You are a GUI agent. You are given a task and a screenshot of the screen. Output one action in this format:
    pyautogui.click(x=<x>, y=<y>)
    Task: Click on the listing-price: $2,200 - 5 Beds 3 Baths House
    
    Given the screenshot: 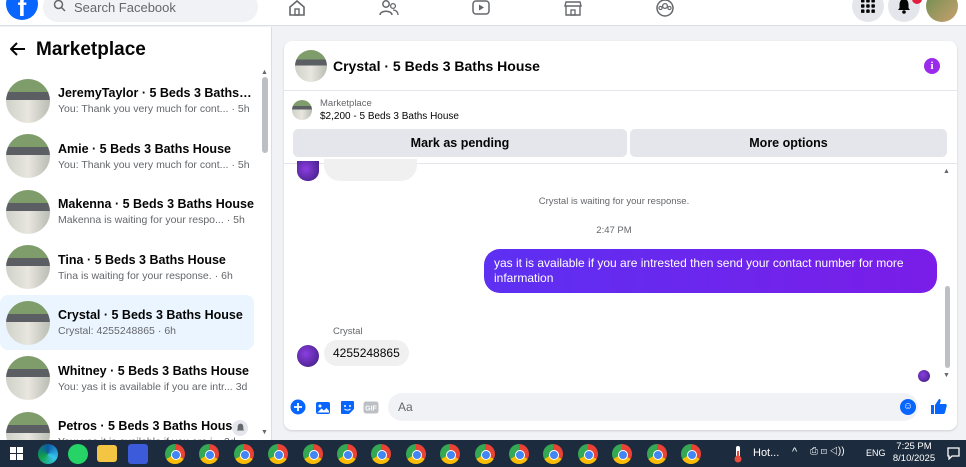 What is the action you would take?
    pyautogui.click(x=389, y=116)
    